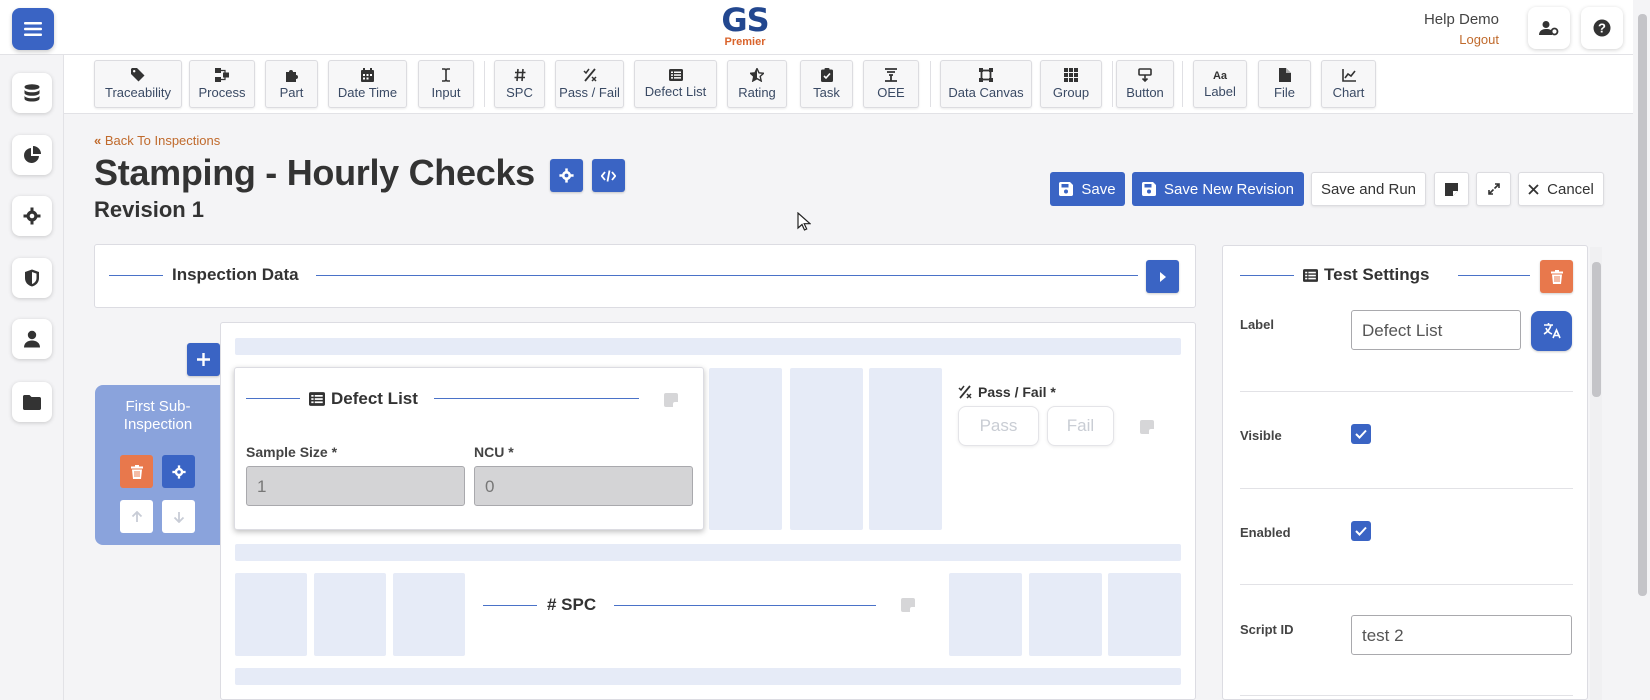 This screenshot has width=1650, height=700. What do you see at coordinates (1361, 434) in the screenshot?
I see `visible-checkbox` at bounding box center [1361, 434].